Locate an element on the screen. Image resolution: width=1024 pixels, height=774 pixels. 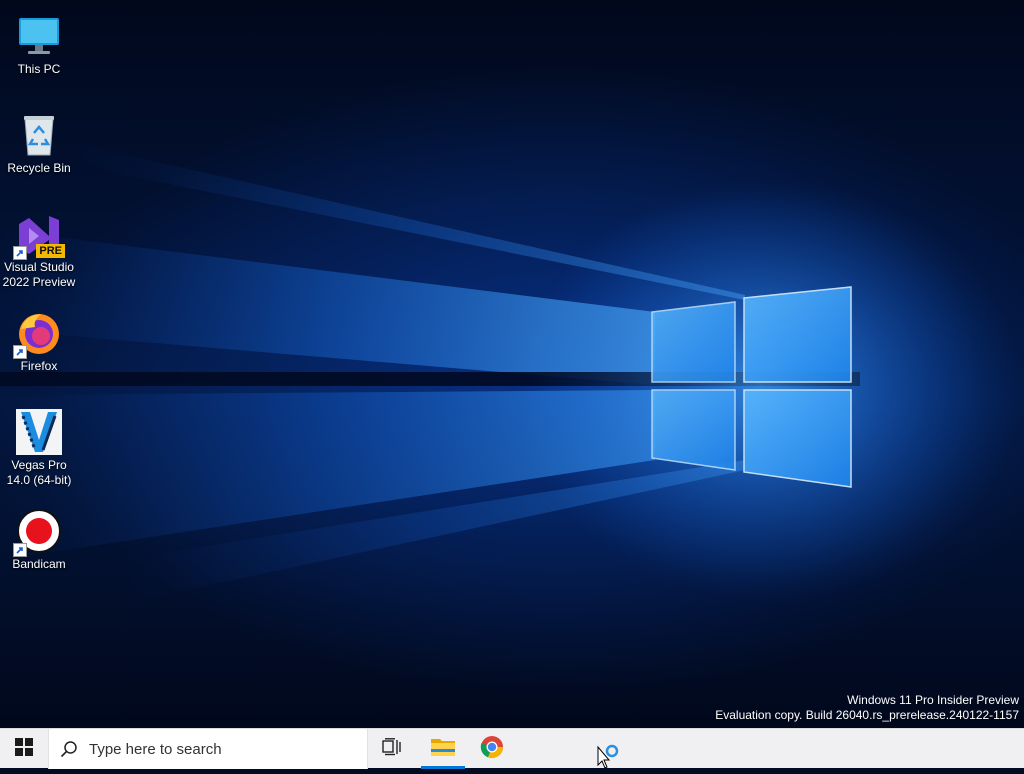
taskbar-search-box is located at coordinates (208, 749).